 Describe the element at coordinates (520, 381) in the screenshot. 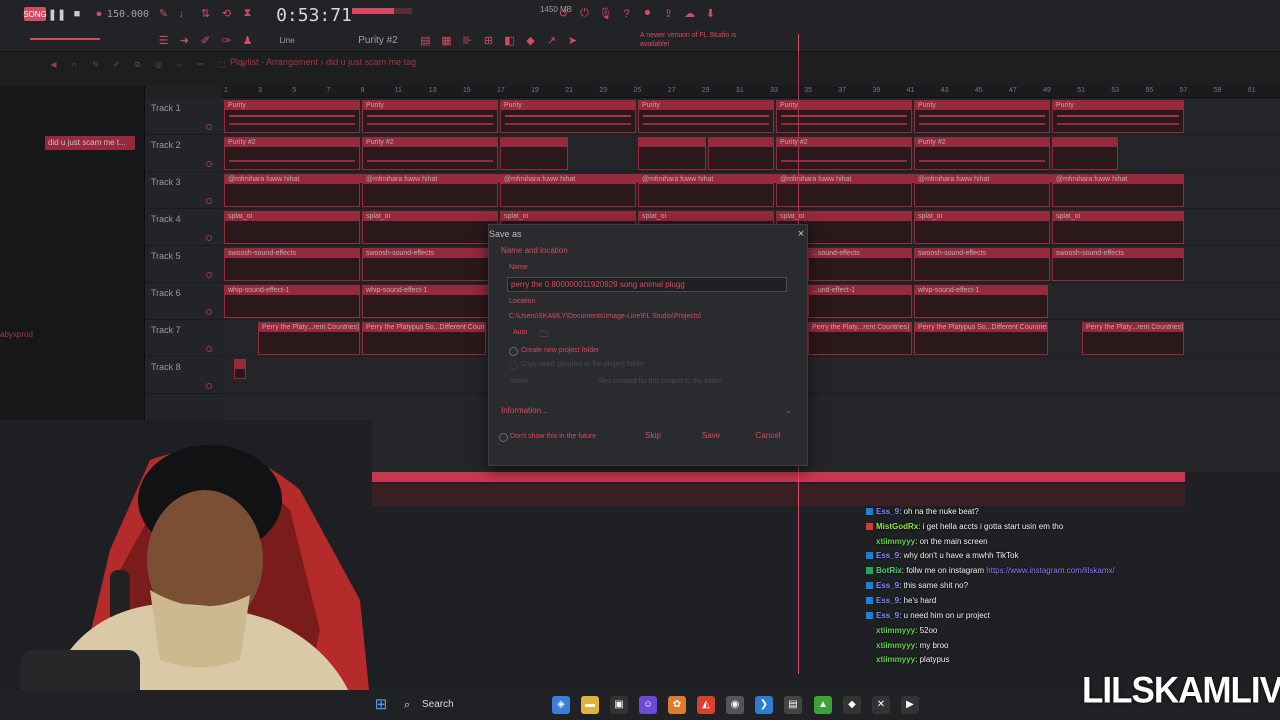

I see `move-label: Move` at that location.